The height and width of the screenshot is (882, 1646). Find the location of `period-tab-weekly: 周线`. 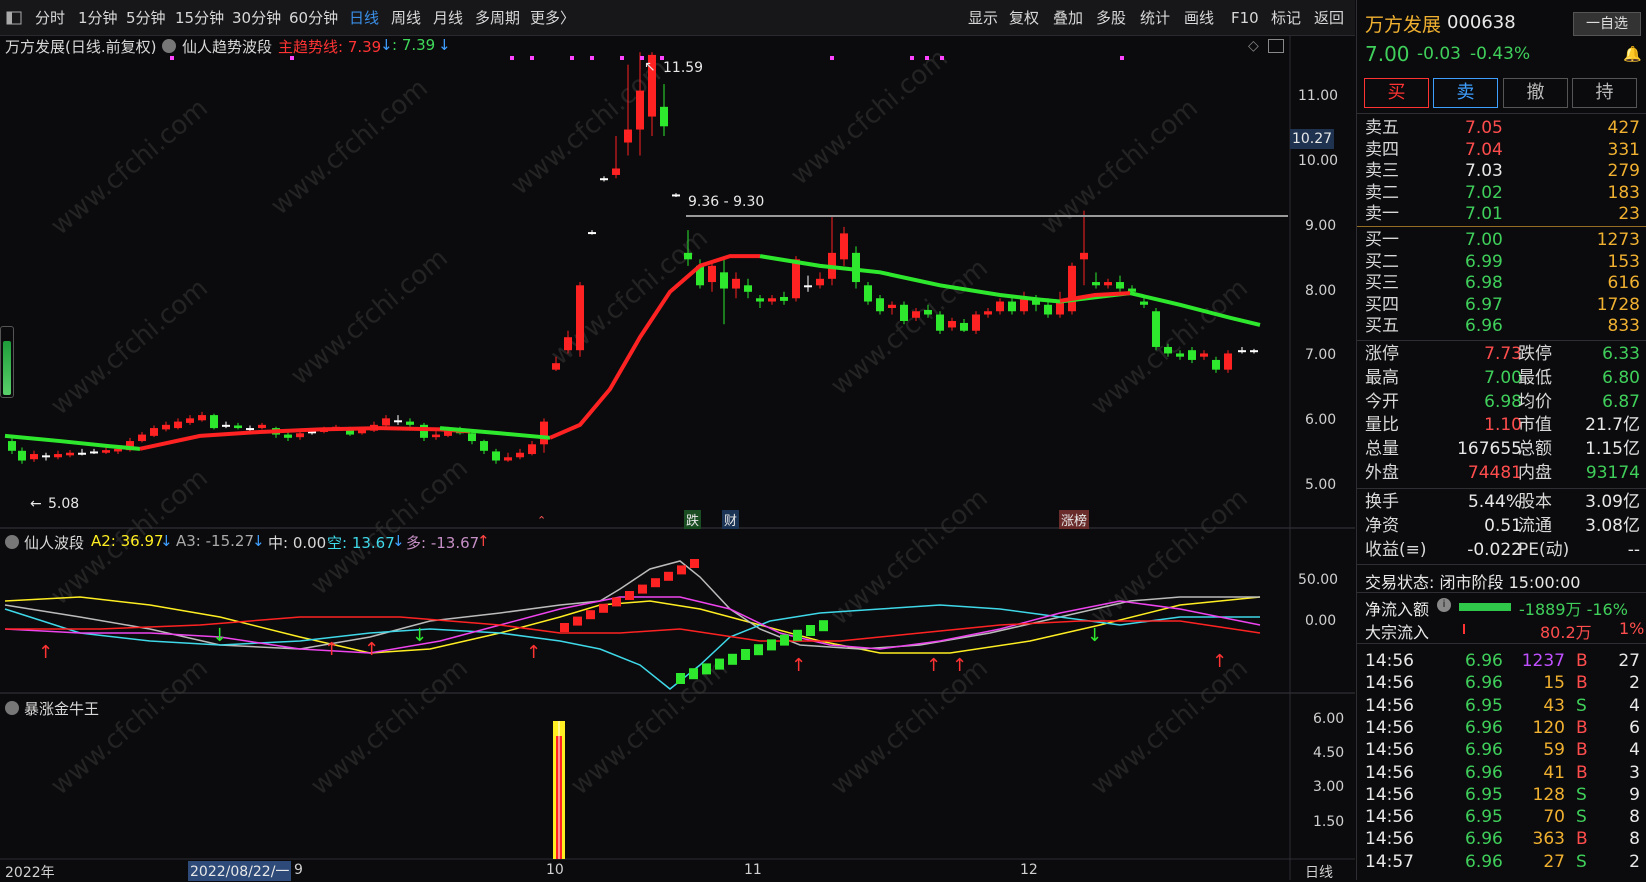

period-tab-weekly: 周线 is located at coordinates (406, 17).